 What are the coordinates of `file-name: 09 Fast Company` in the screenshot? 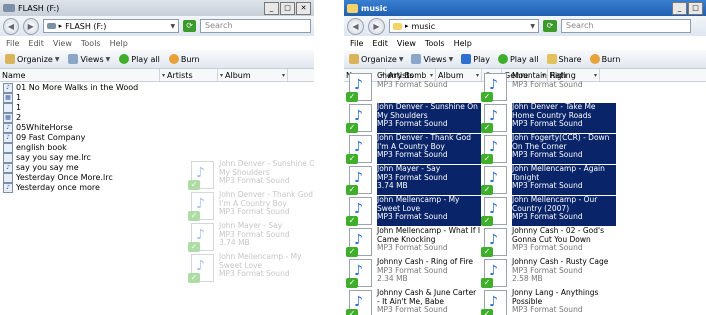 It's located at (51, 137).